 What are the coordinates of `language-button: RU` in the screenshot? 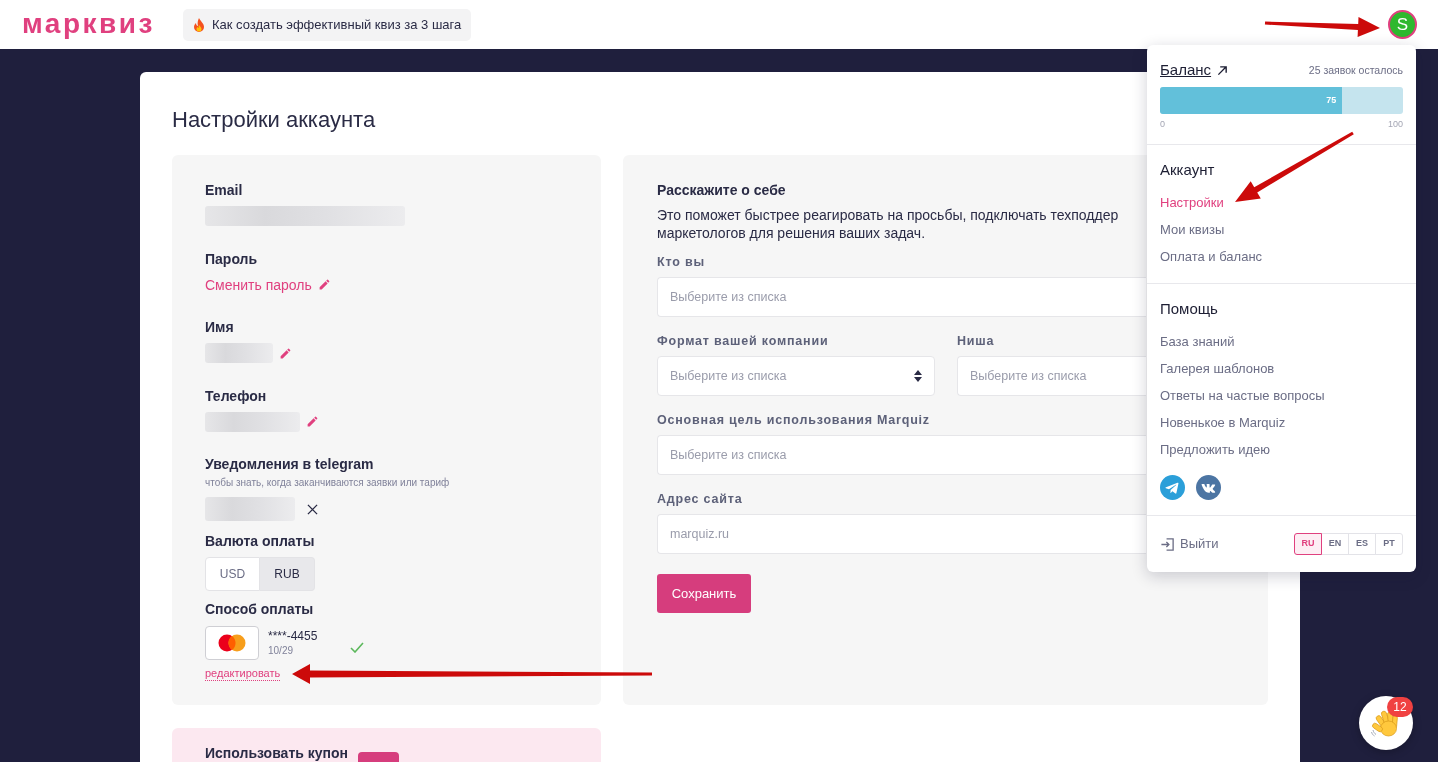 It's located at (1308, 544).